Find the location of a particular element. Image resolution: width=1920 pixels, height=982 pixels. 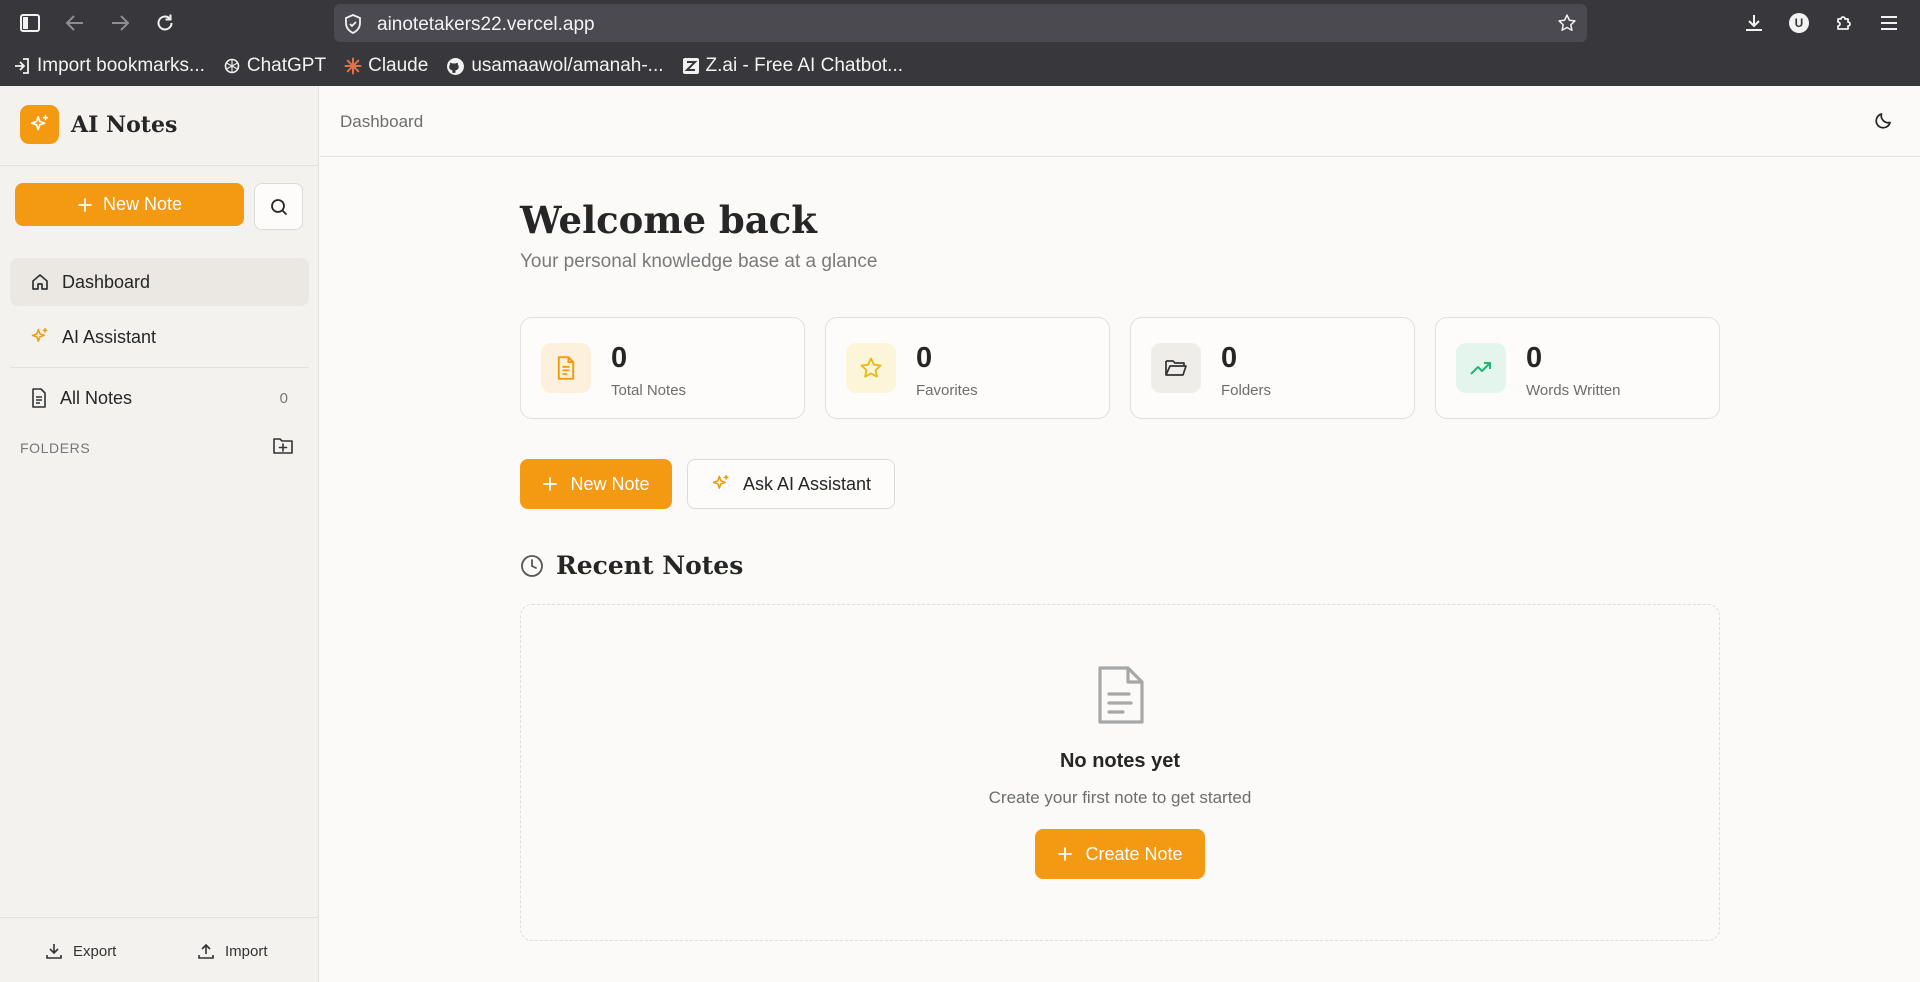

search-button is located at coordinates (278, 206).